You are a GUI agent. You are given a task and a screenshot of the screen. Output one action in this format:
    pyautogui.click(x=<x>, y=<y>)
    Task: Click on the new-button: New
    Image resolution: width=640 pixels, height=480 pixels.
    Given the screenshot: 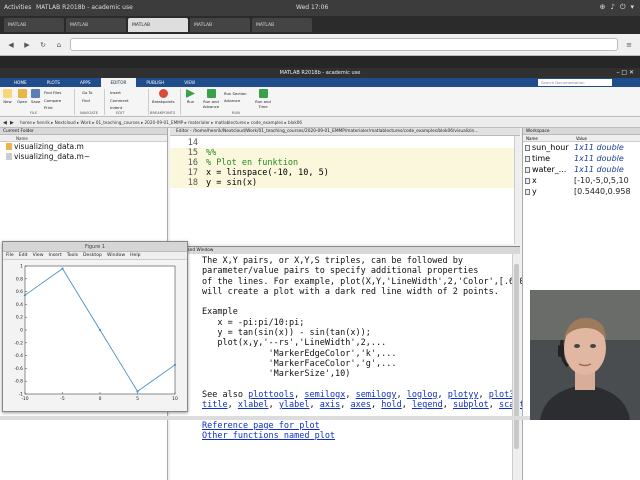 What is the action you would take?
    pyautogui.click(x=7, y=96)
    